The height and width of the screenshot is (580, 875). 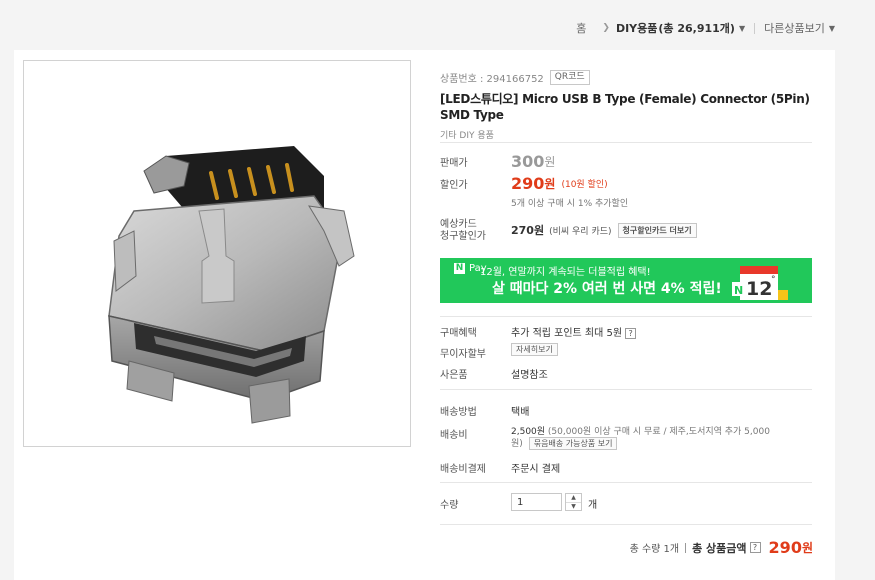 What do you see at coordinates (458, 333) in the screenshot?
I see `purchase-benefit-label: 구매혜택` at bounding box center [458, 333].